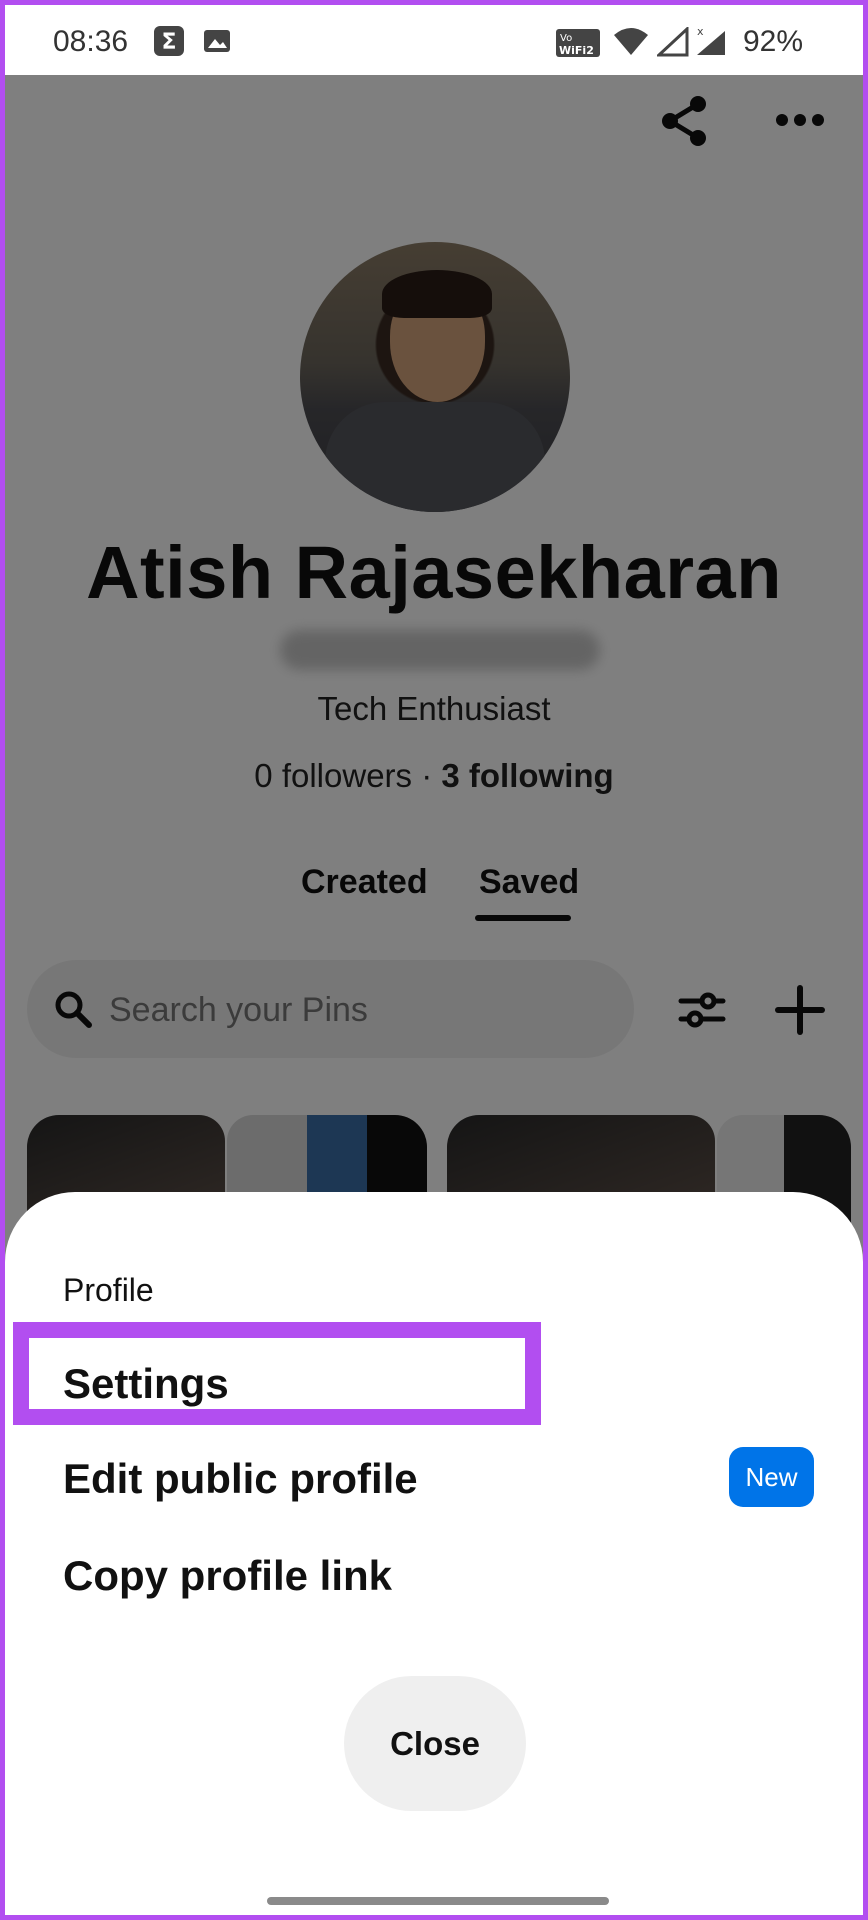  I want to click on menu-item-copy-profile-link: Copy profile link, so click(227, 1576).